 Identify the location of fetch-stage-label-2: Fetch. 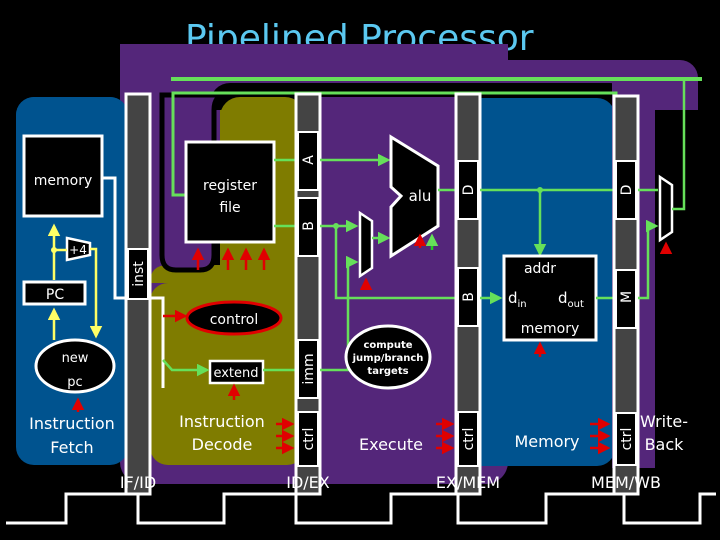
(71, 447).